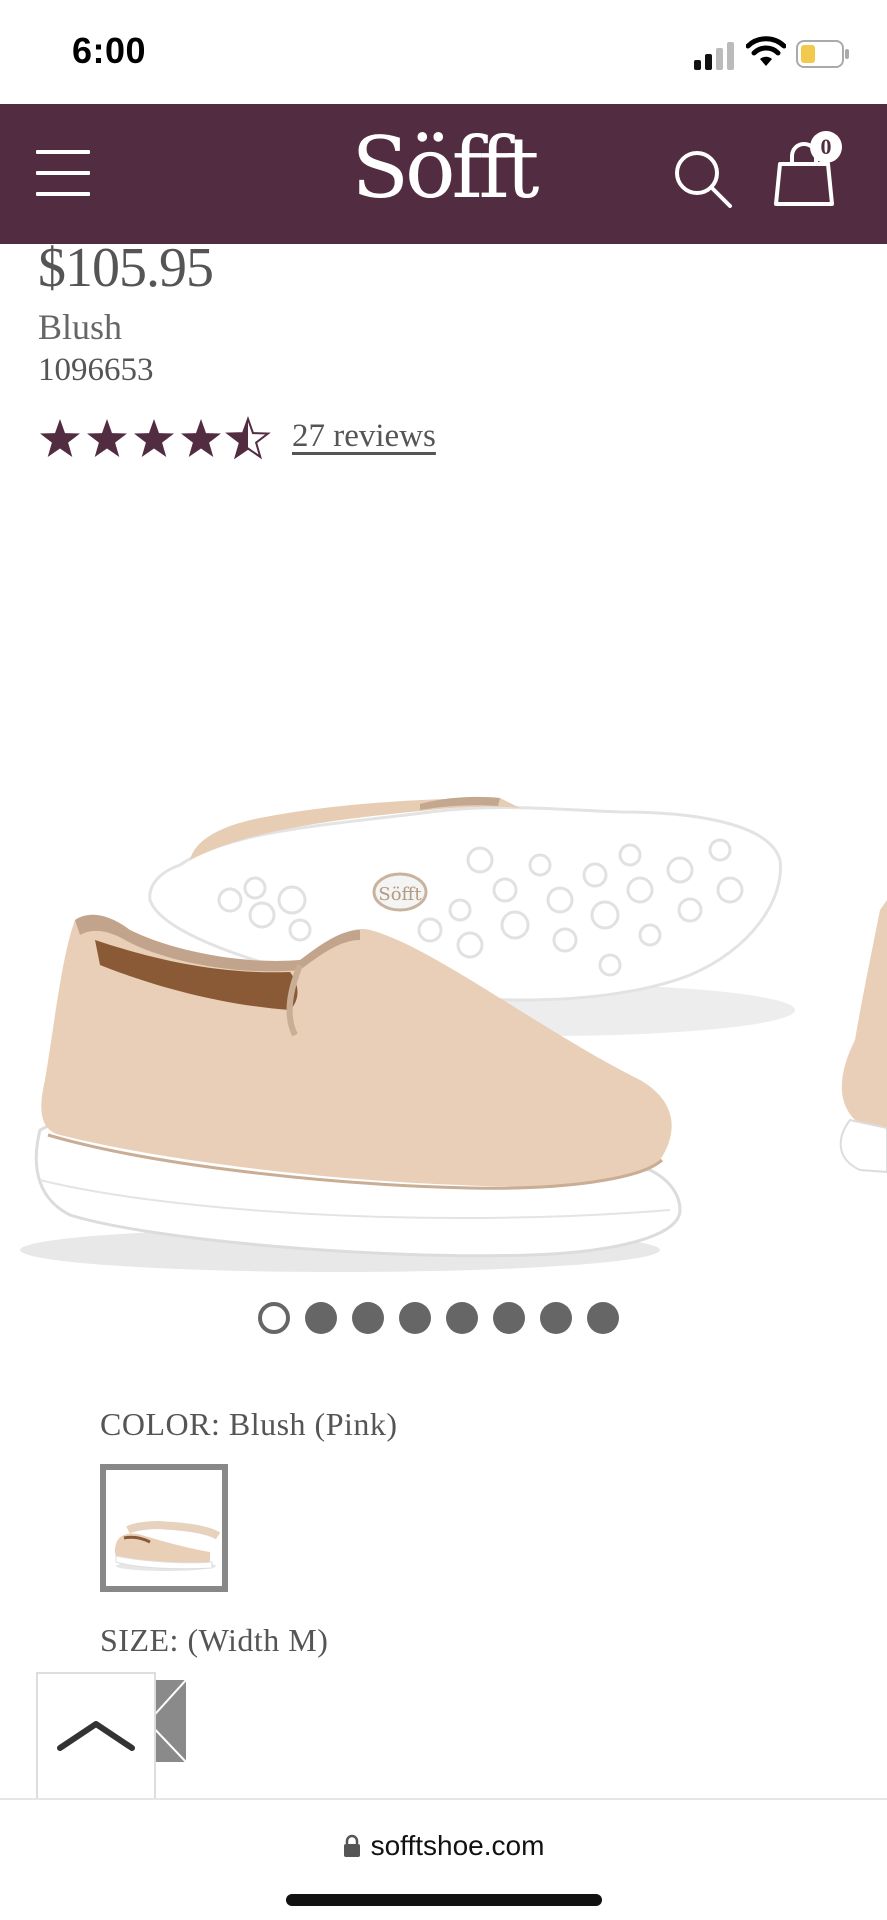 Image resolution: width=887 pixels, height=1920 pixels. Describe the element at coordinates (400, 894) in the screenshot. I see `sole-logo-text: Söfft` at that location.